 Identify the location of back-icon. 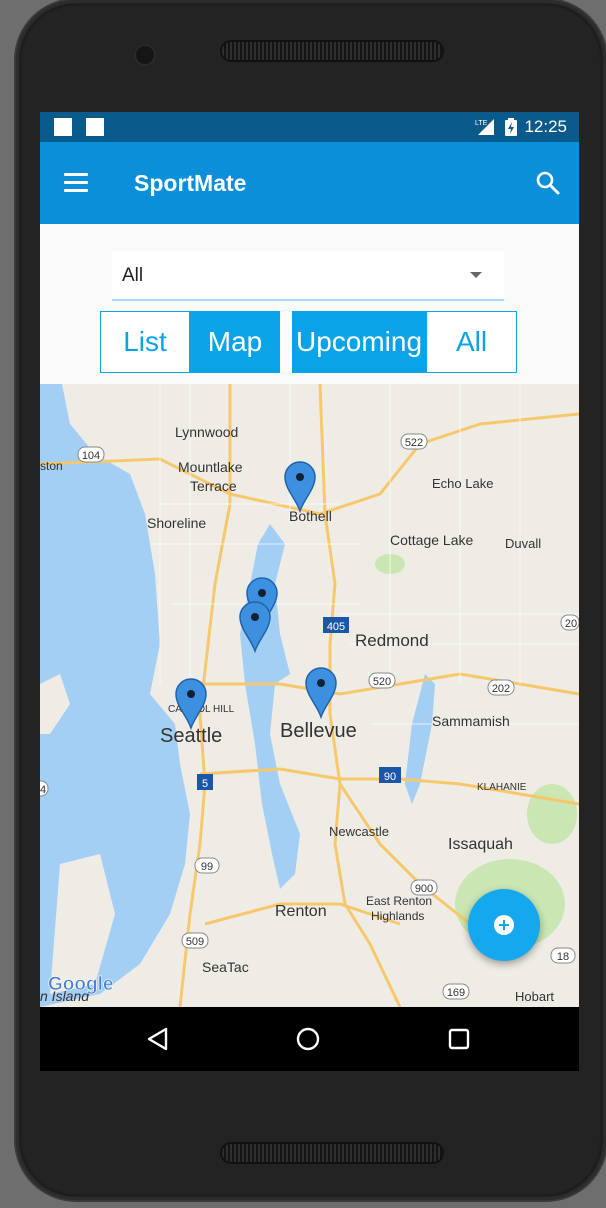
(158, 1039).